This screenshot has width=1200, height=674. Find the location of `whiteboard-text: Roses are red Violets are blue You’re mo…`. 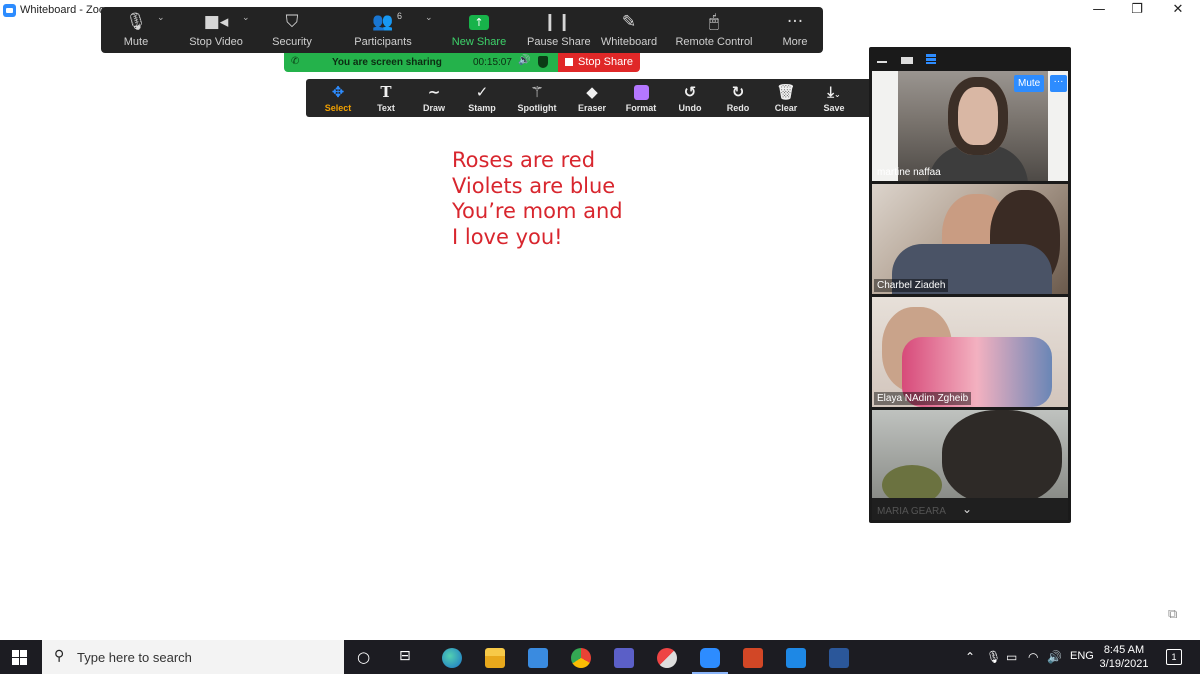

whiteboard-text: Roses are red Violets are blue You’re mo… is located at coordinates (537, 199).